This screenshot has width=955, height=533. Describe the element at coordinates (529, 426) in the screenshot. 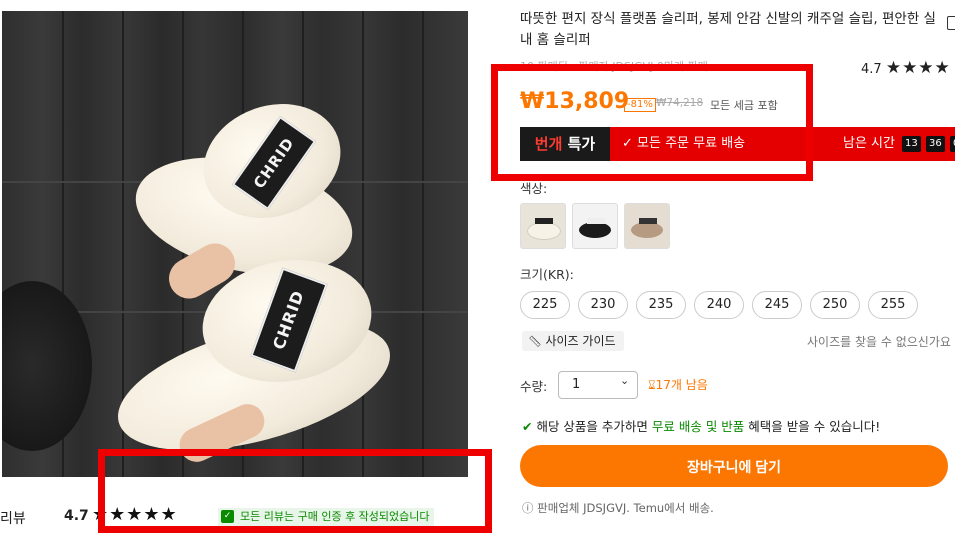

I see `check-icon: ✔` at that location.